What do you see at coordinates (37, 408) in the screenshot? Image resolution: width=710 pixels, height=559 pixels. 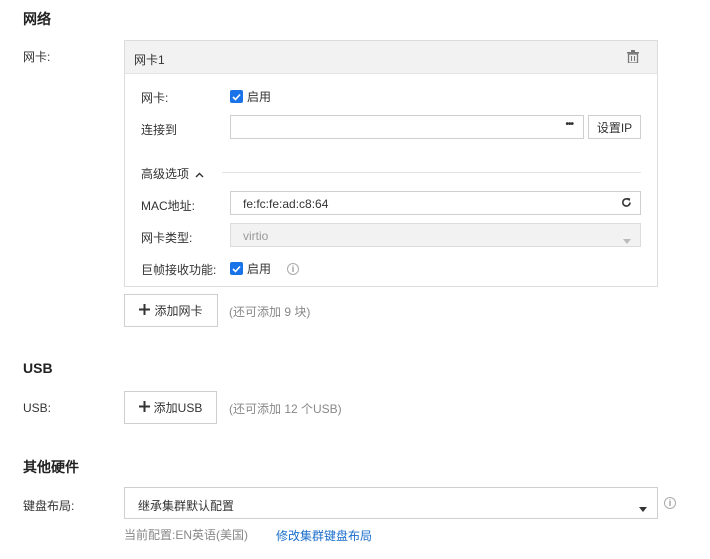 I see `usb-field-label: USB:` at bounding box center [37, 408].